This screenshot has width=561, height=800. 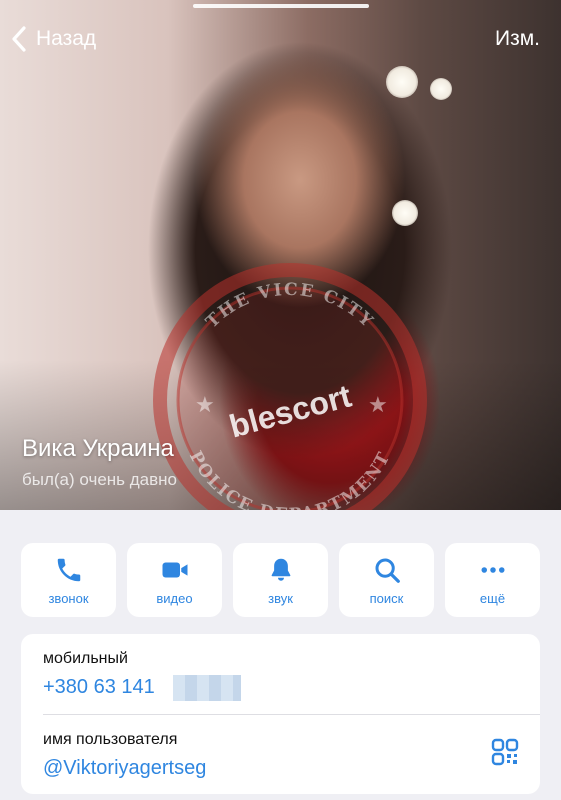 I want to click on more-dots-icon, so click(x=492, y=569).